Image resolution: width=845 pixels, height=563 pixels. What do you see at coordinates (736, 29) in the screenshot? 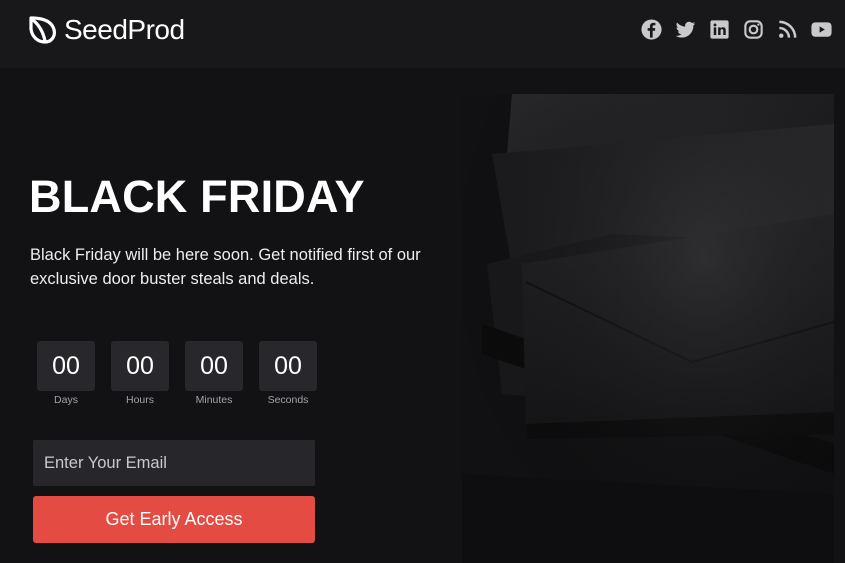
I see `social-links` at bounding box center [736, 29].